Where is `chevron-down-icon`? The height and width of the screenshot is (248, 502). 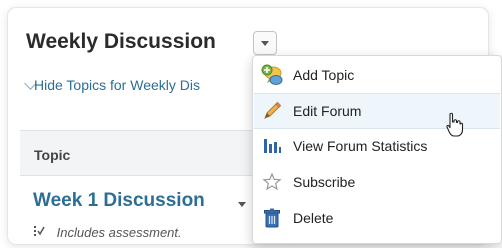 chevron-down-icon is located at coordinates (265, 43).